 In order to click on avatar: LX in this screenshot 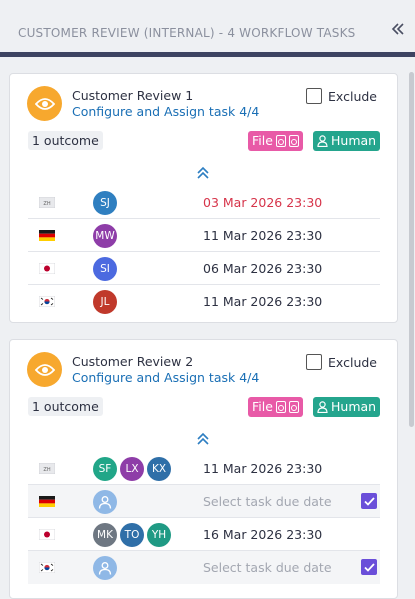, I will do `click(132, 469)`.